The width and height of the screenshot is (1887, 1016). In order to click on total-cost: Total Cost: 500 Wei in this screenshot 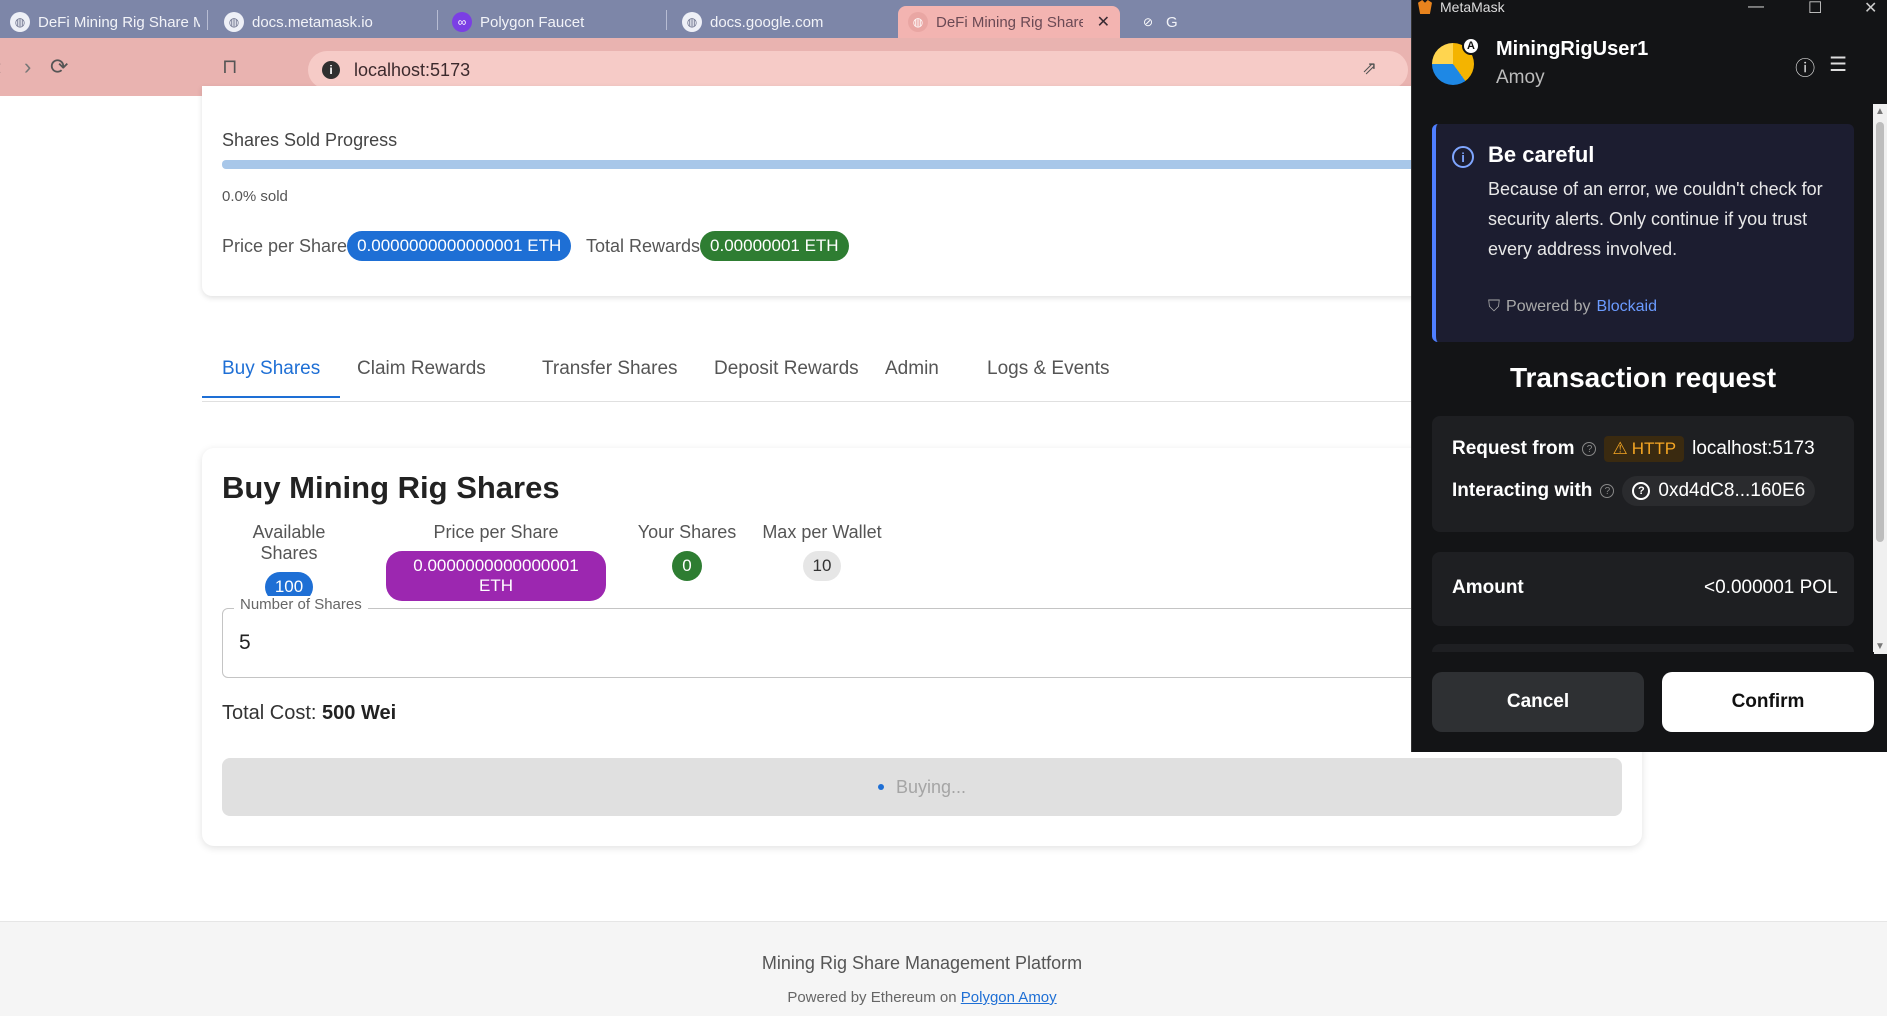, I will do `click(309, 713)`.